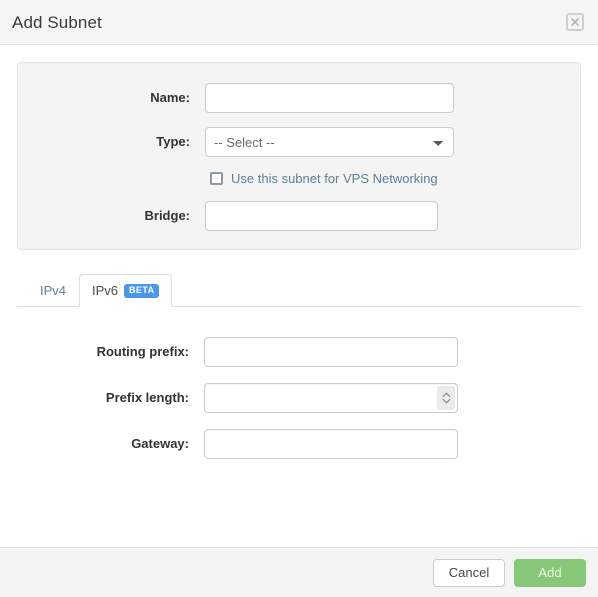  I want to click on gateway-control, so click(331, 443).